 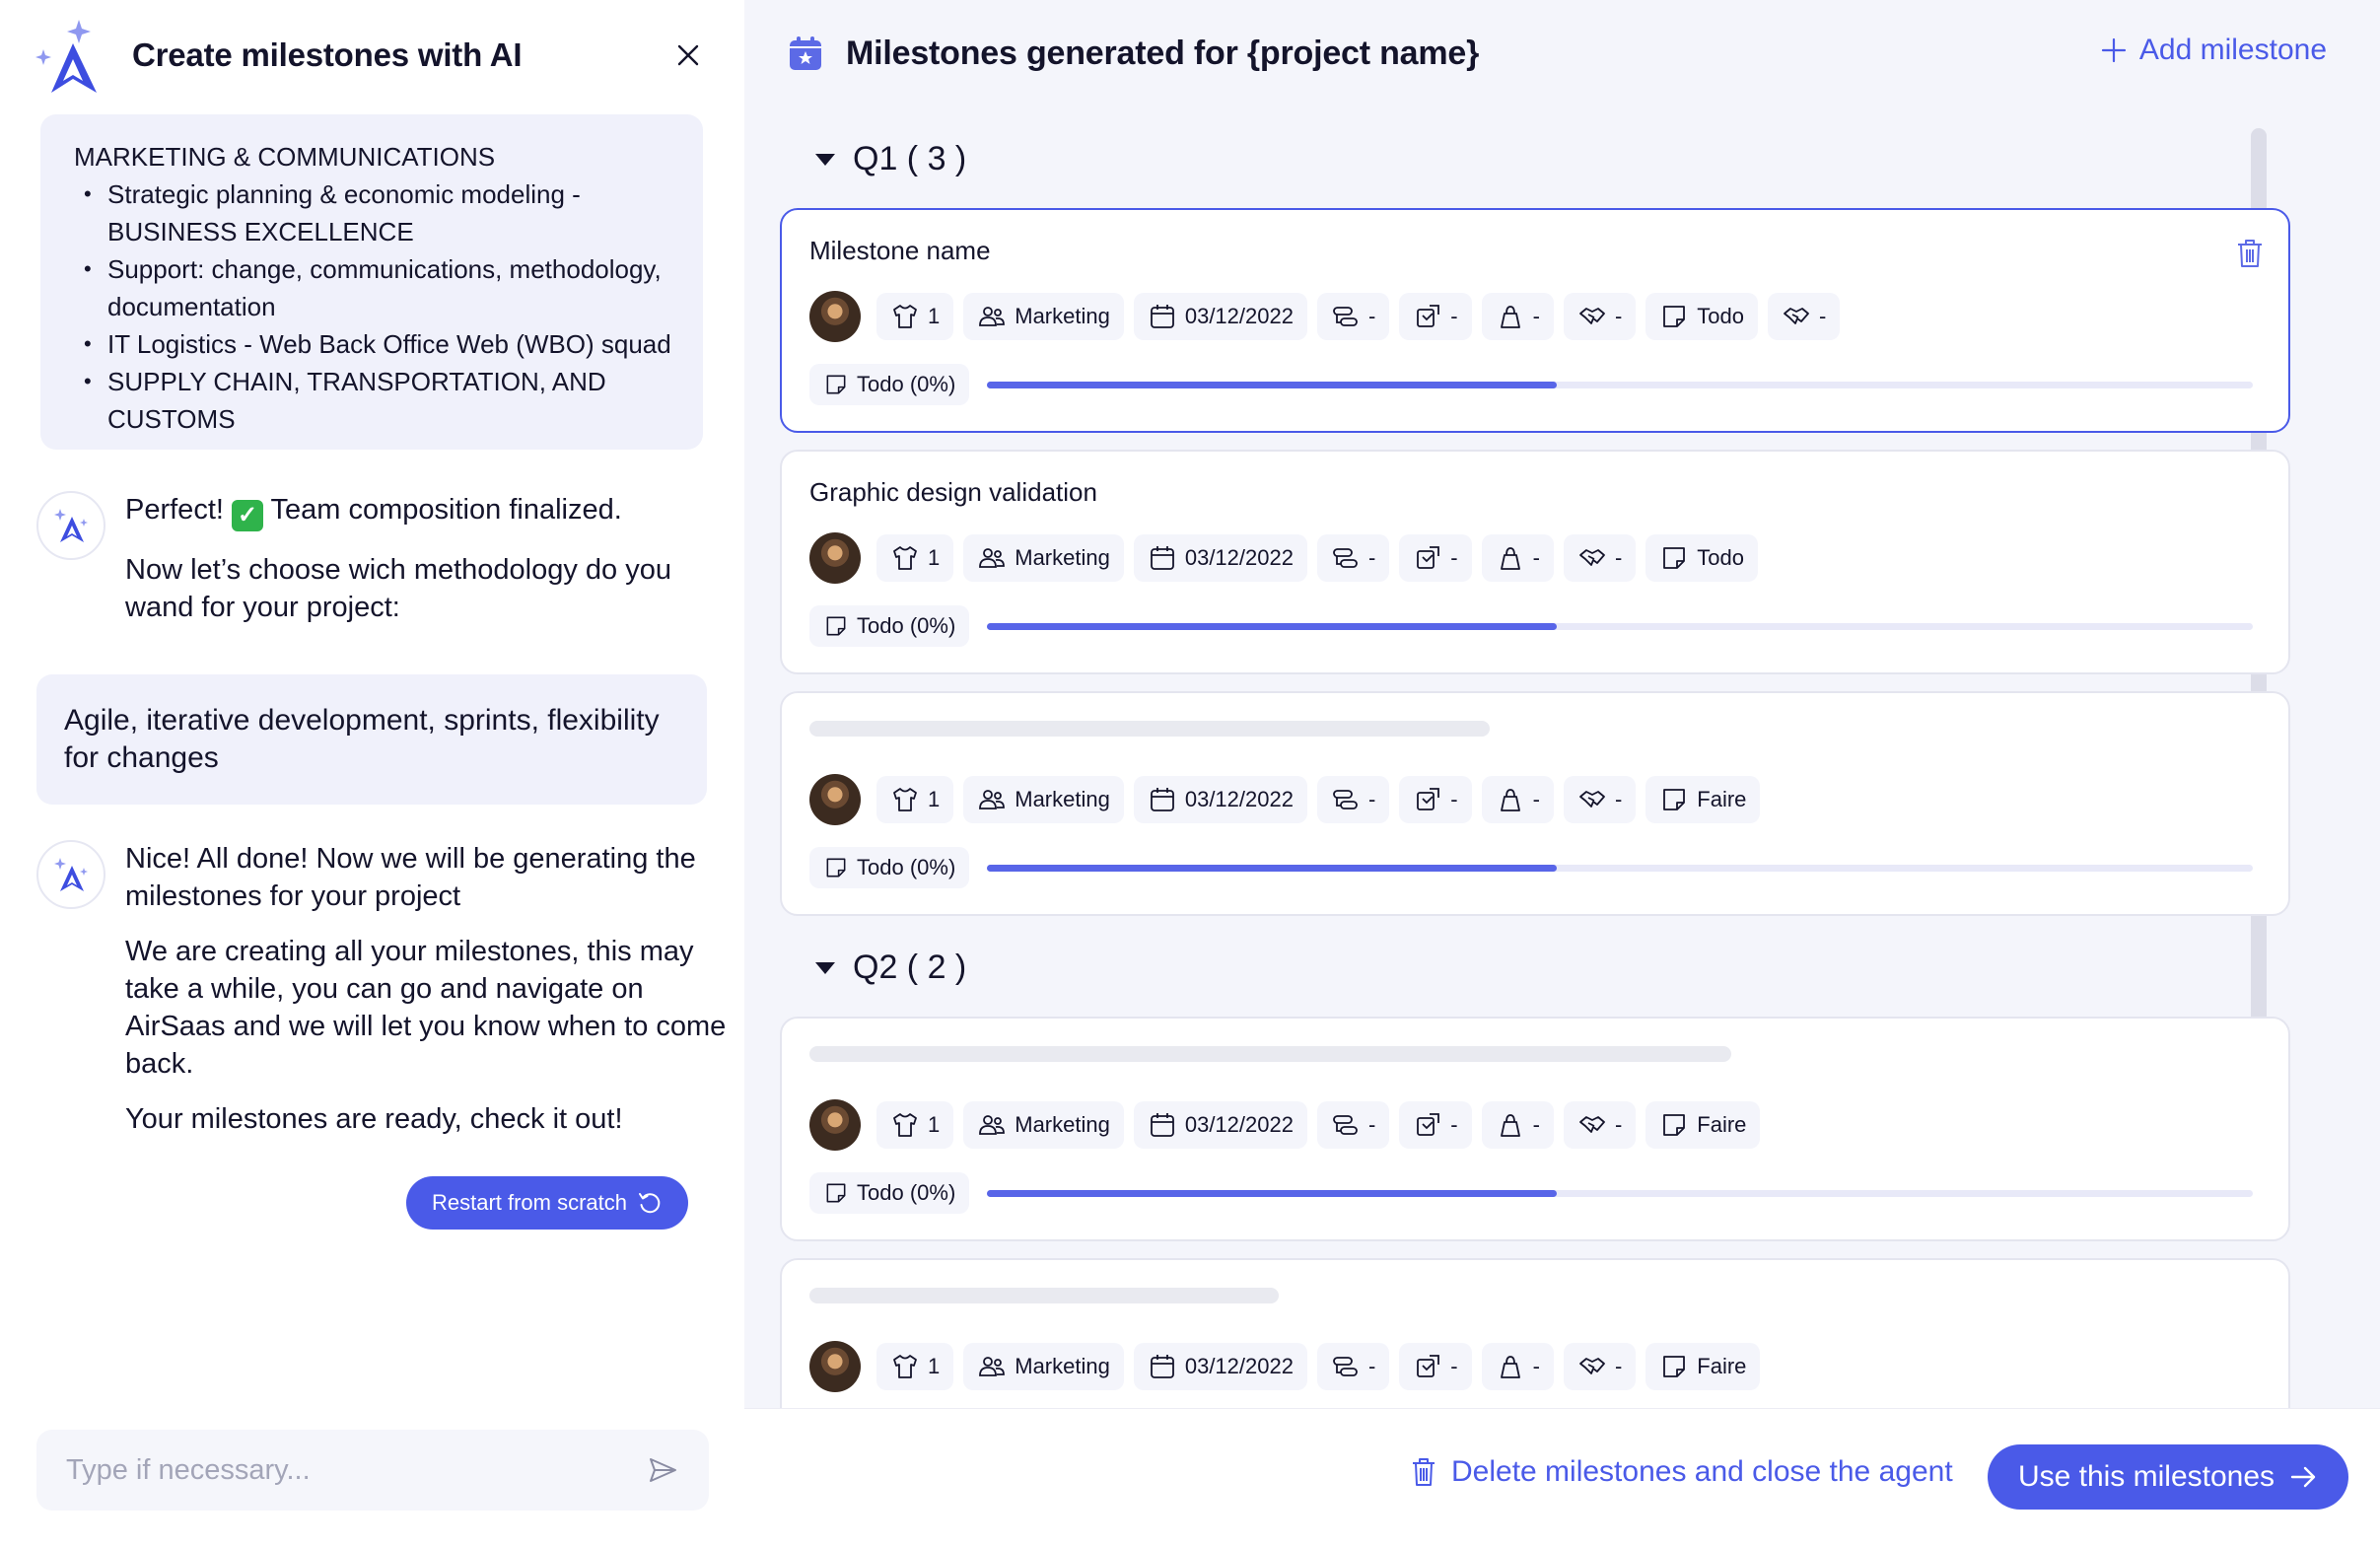 What do you see at coordinates (688, 55) in the screenshot?
I see `close-icon` at bounding box center [688, 55].